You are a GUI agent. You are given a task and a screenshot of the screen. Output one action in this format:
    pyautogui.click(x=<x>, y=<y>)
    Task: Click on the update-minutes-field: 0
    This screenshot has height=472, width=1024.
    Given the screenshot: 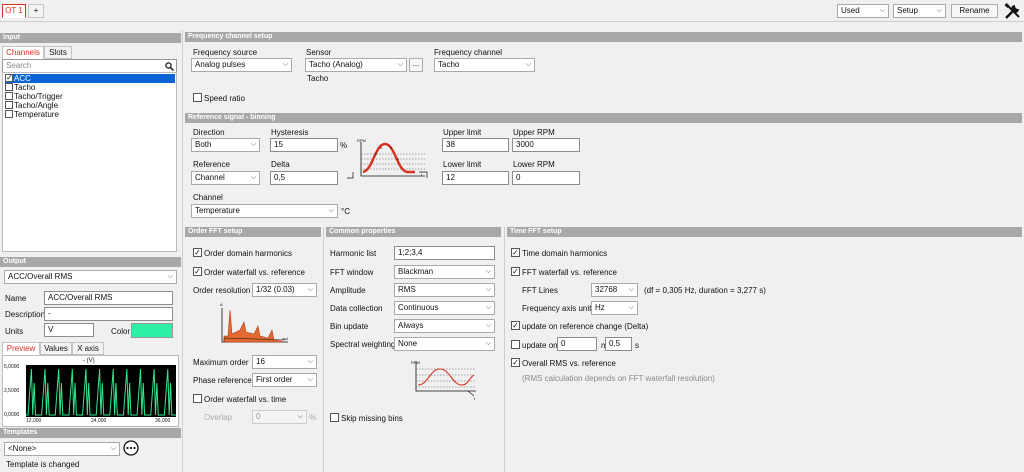 What is the action you would take?
    pyautogui.click(x=577, y=344)
    